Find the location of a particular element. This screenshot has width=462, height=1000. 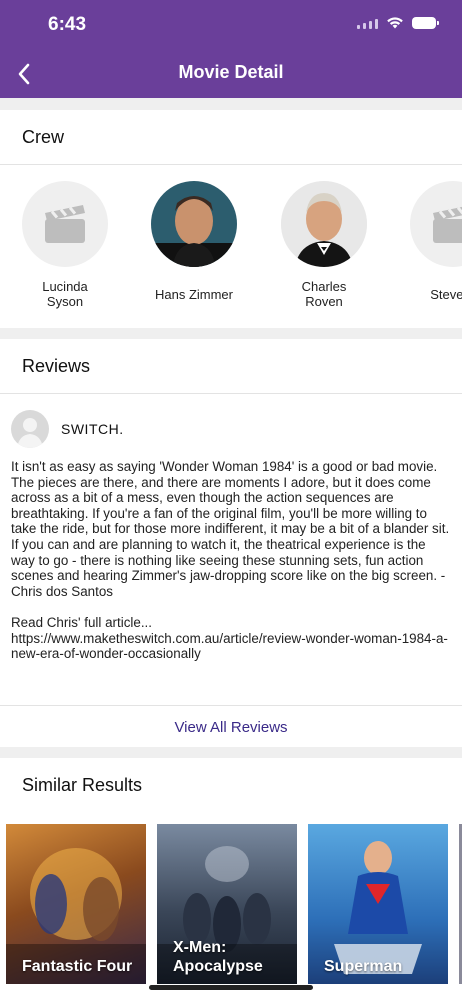

status-bar: 6:43 is located at coordinates (231, 25).